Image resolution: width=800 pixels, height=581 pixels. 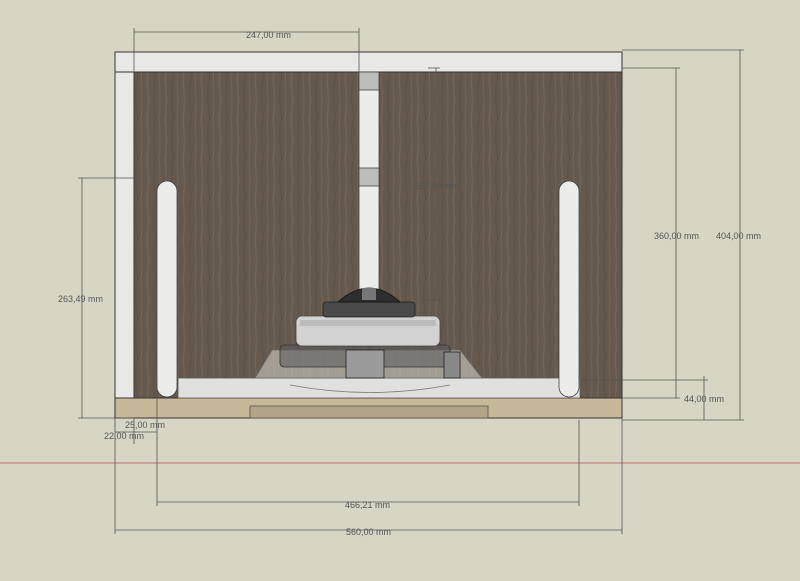 What do you see at coordinates (569, 289) in the screenshot?
I see `right-port-slot` at bounding box center [569, 289].